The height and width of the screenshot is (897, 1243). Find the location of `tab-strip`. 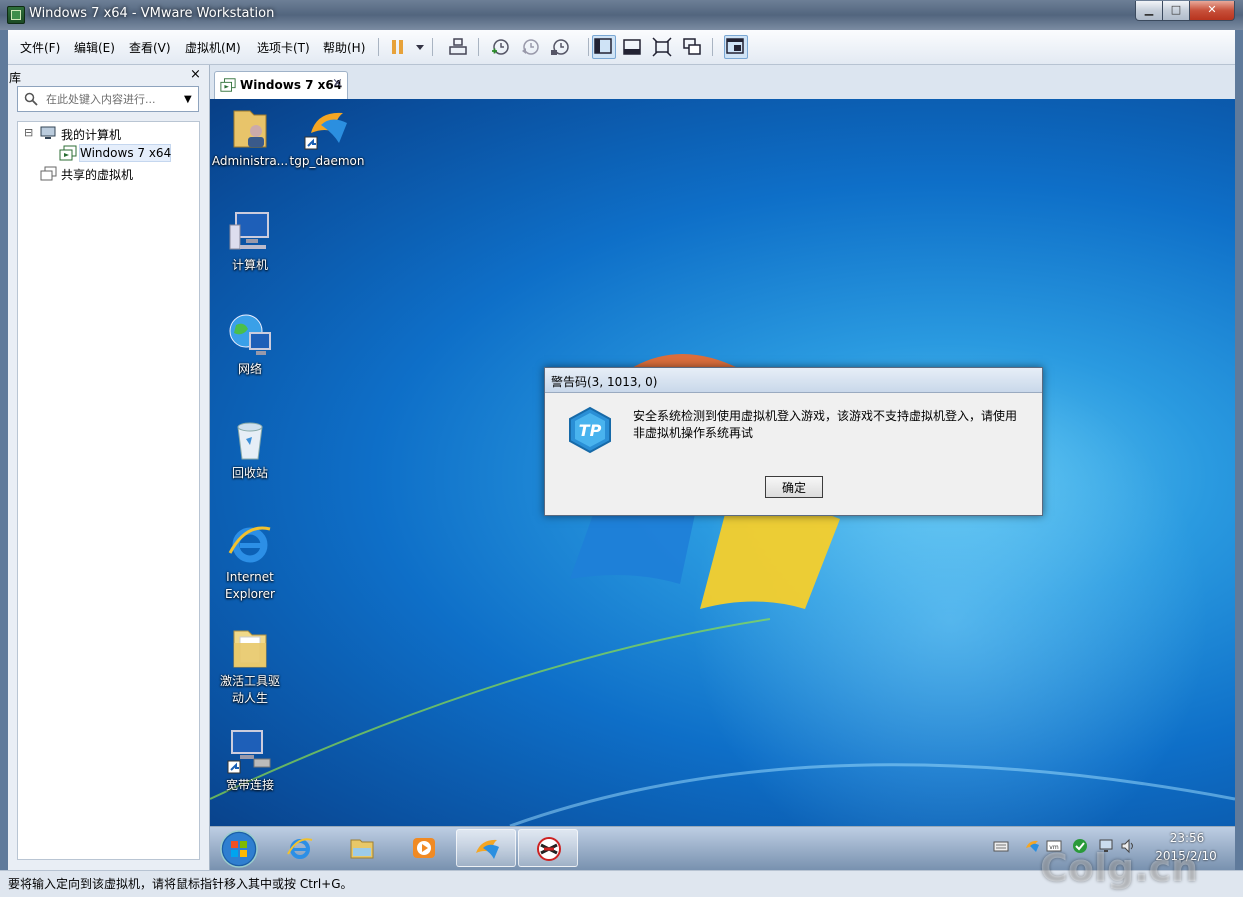

tab-strip is located at coordinates (722, 82).